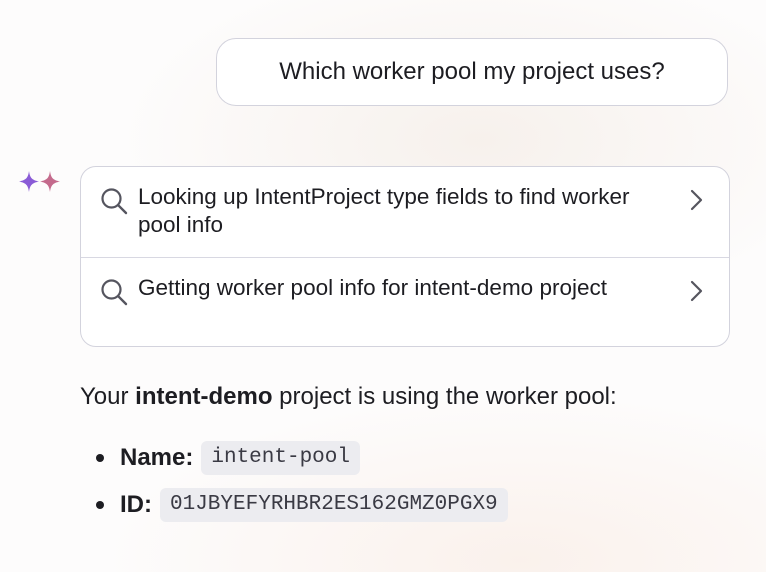 The width and height of the screenshot is (766, 572). What do you see at coordinates (157, 457) in the screenshot?
I see `detail-label: Name:` at bounding box center [157, 457].